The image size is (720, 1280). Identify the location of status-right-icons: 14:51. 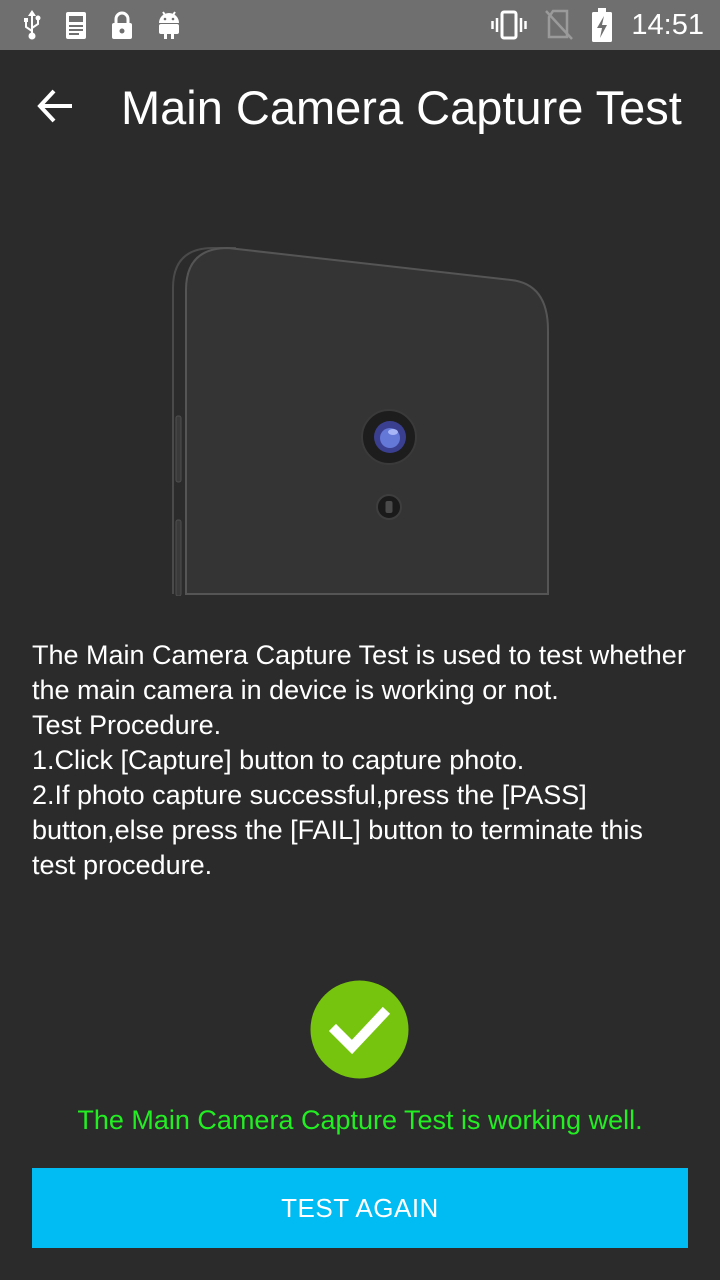
(597, 25).